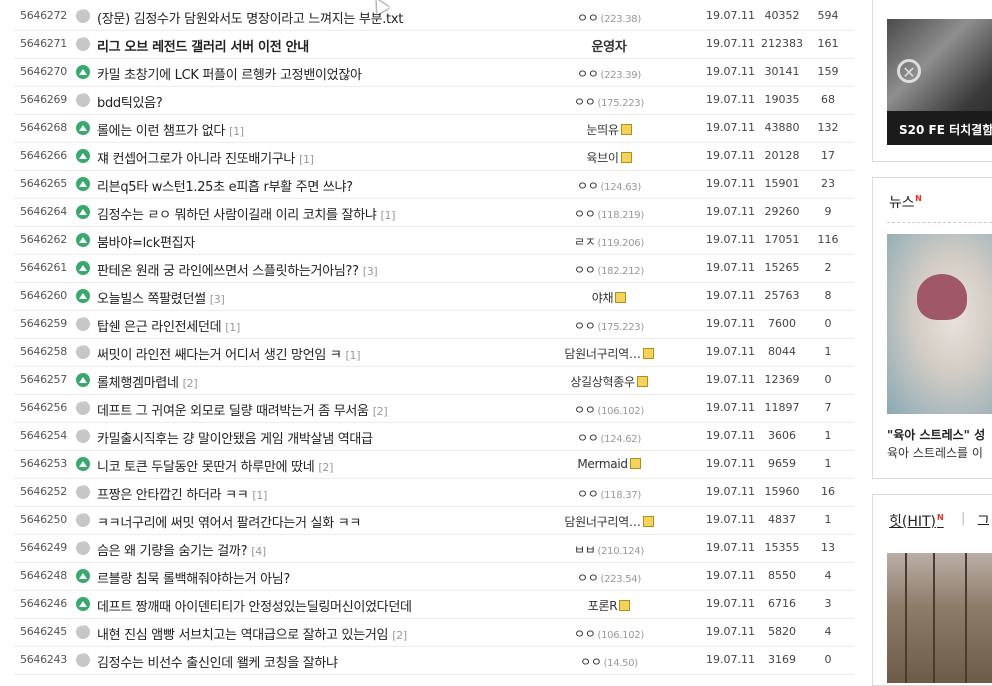 This screenshot has width=992, height=686. I want to click on post-writer: ㅇㅇ (118.37), so click(609, 493).